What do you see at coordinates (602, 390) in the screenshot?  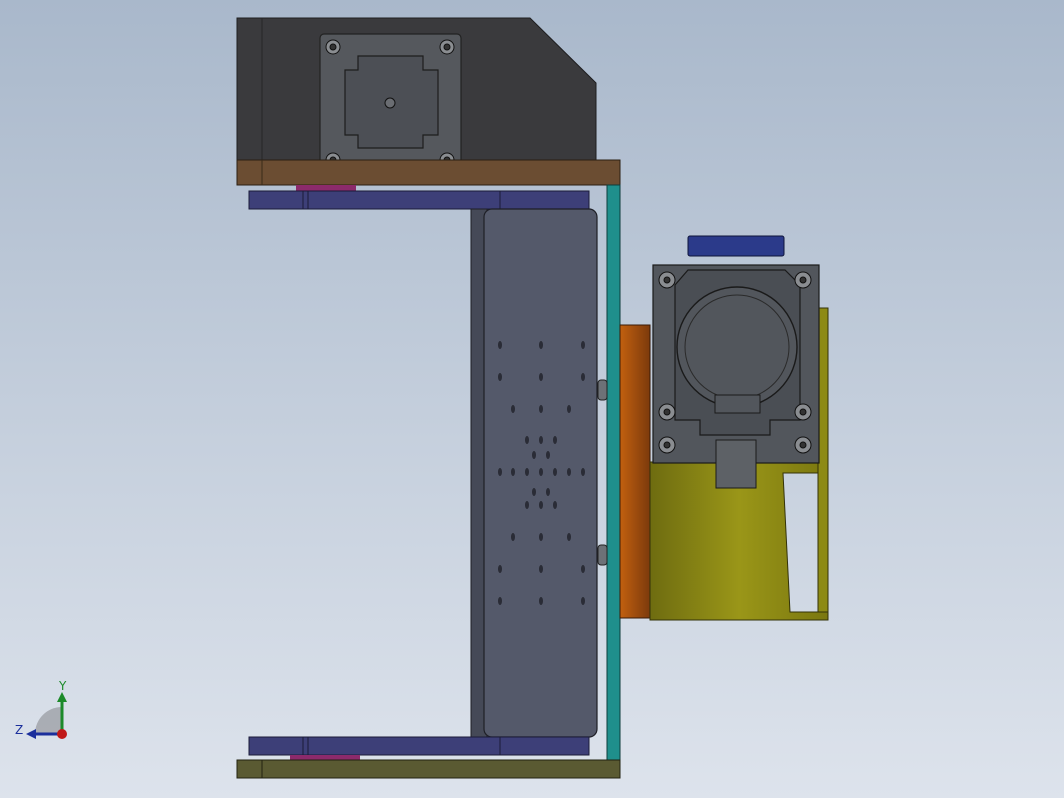 I see `teal-standoff-upper` at bounding box center [602, 390].